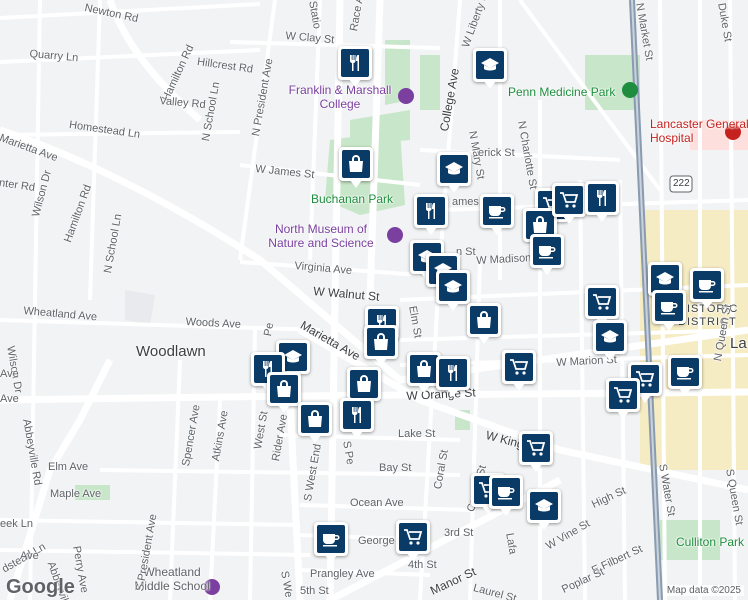 The height and width of the screenshot is (600, 748). What do you see at coordinates (17, 524) in the screenshot?
I see `street-label: eek Ln` at bounding box center [17, 524].